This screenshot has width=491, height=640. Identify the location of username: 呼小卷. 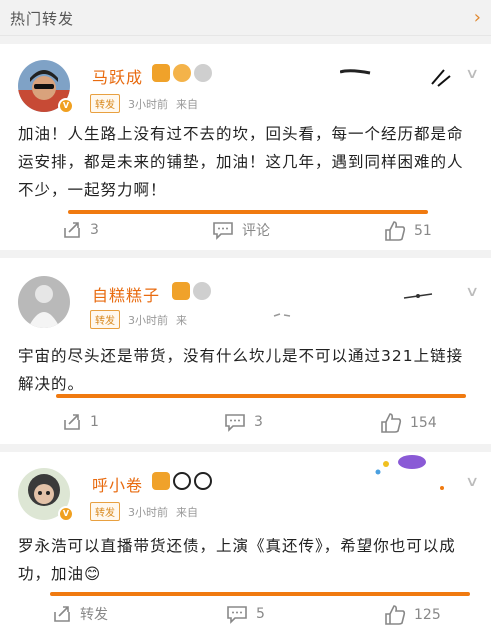
(117, 484).